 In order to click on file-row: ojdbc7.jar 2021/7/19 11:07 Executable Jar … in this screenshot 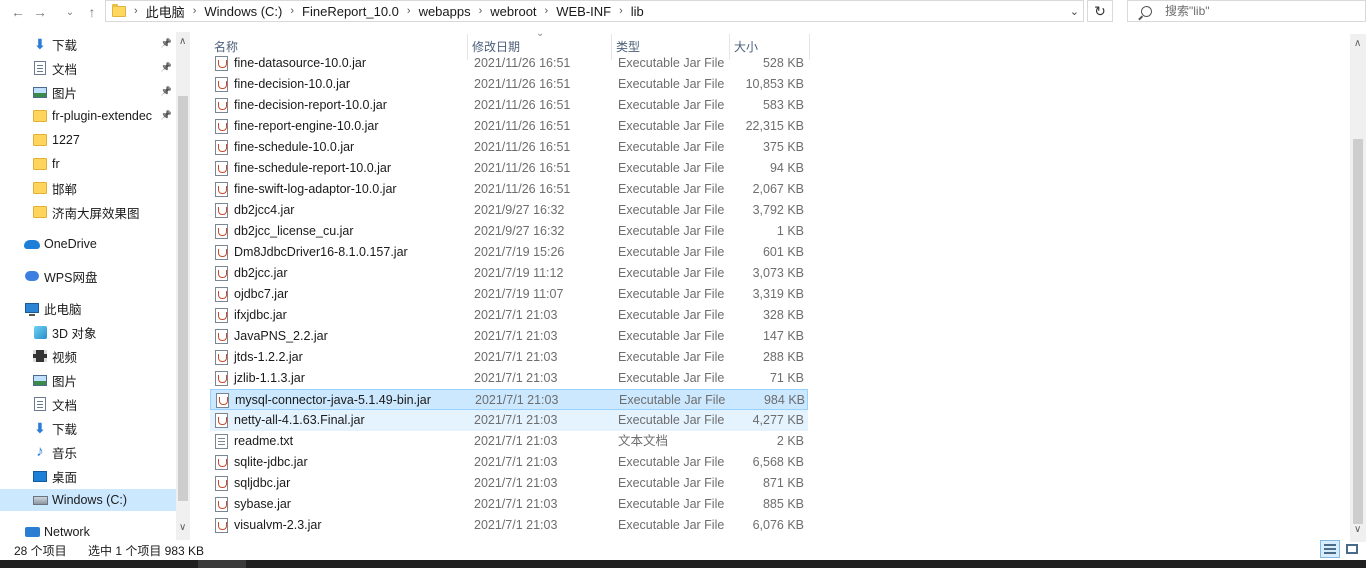, I will do `click(509, 294)`.